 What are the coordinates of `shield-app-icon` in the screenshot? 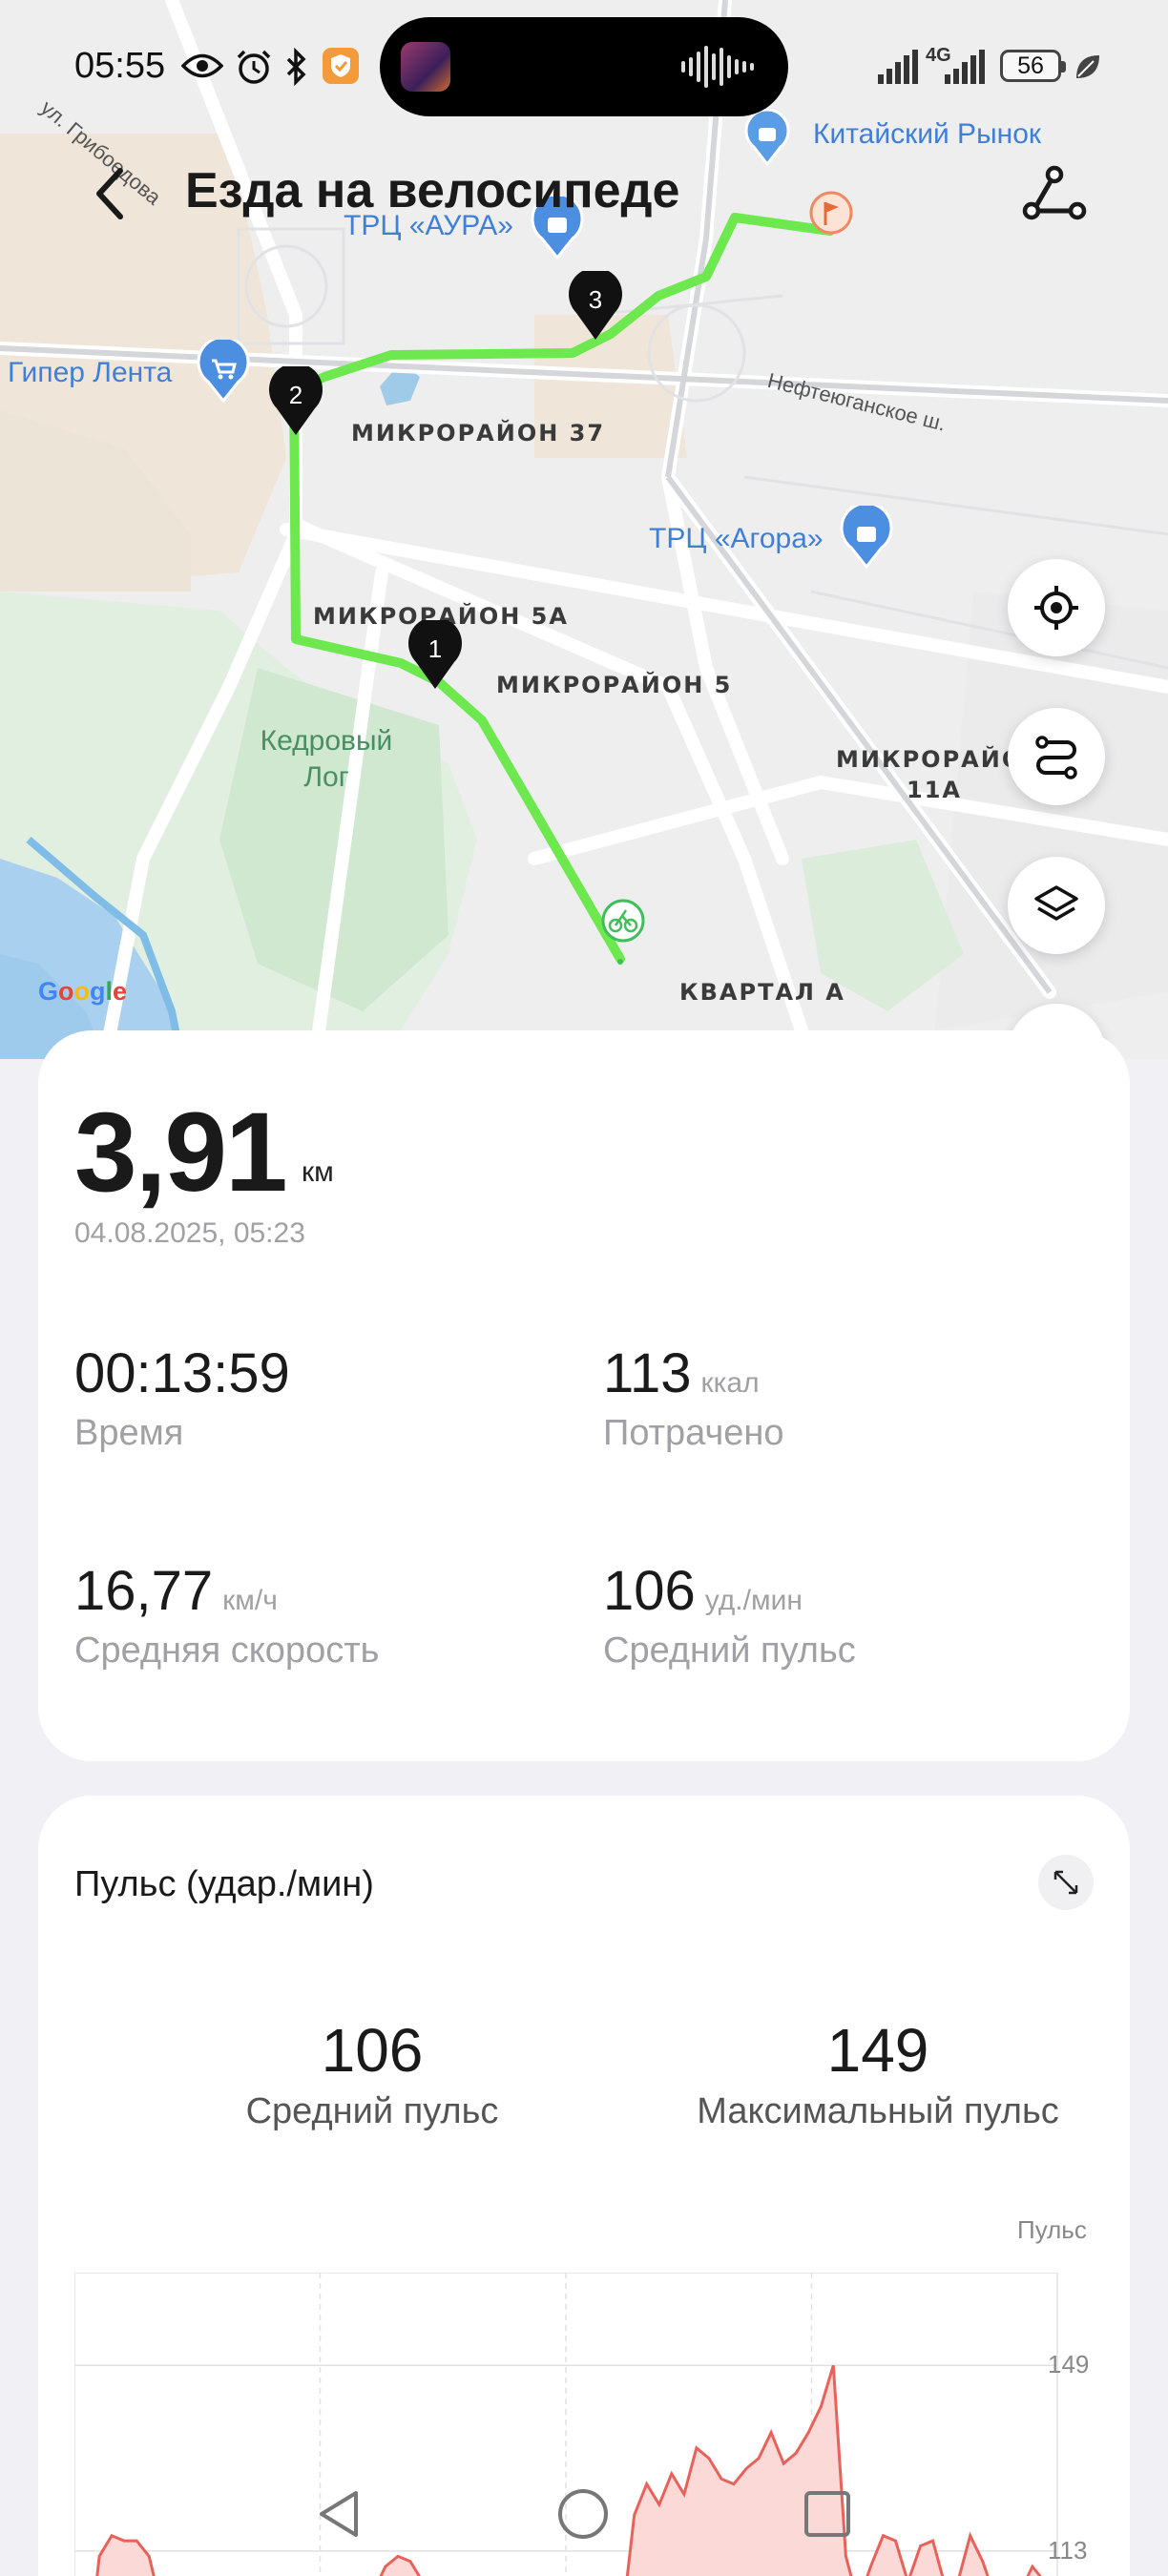 It's located at (341, 66).